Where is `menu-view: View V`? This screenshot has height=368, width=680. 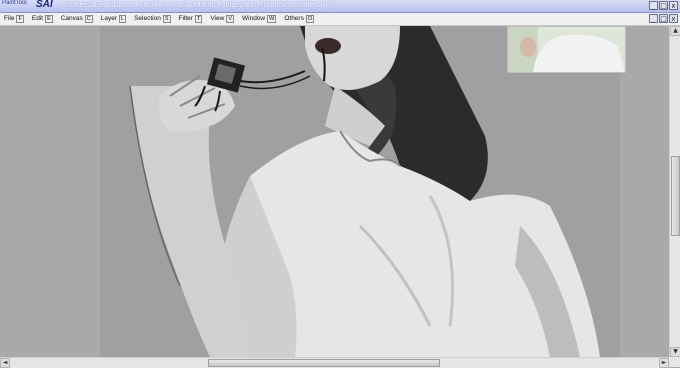 menu-view: View V is located at coordinates (222, 19).